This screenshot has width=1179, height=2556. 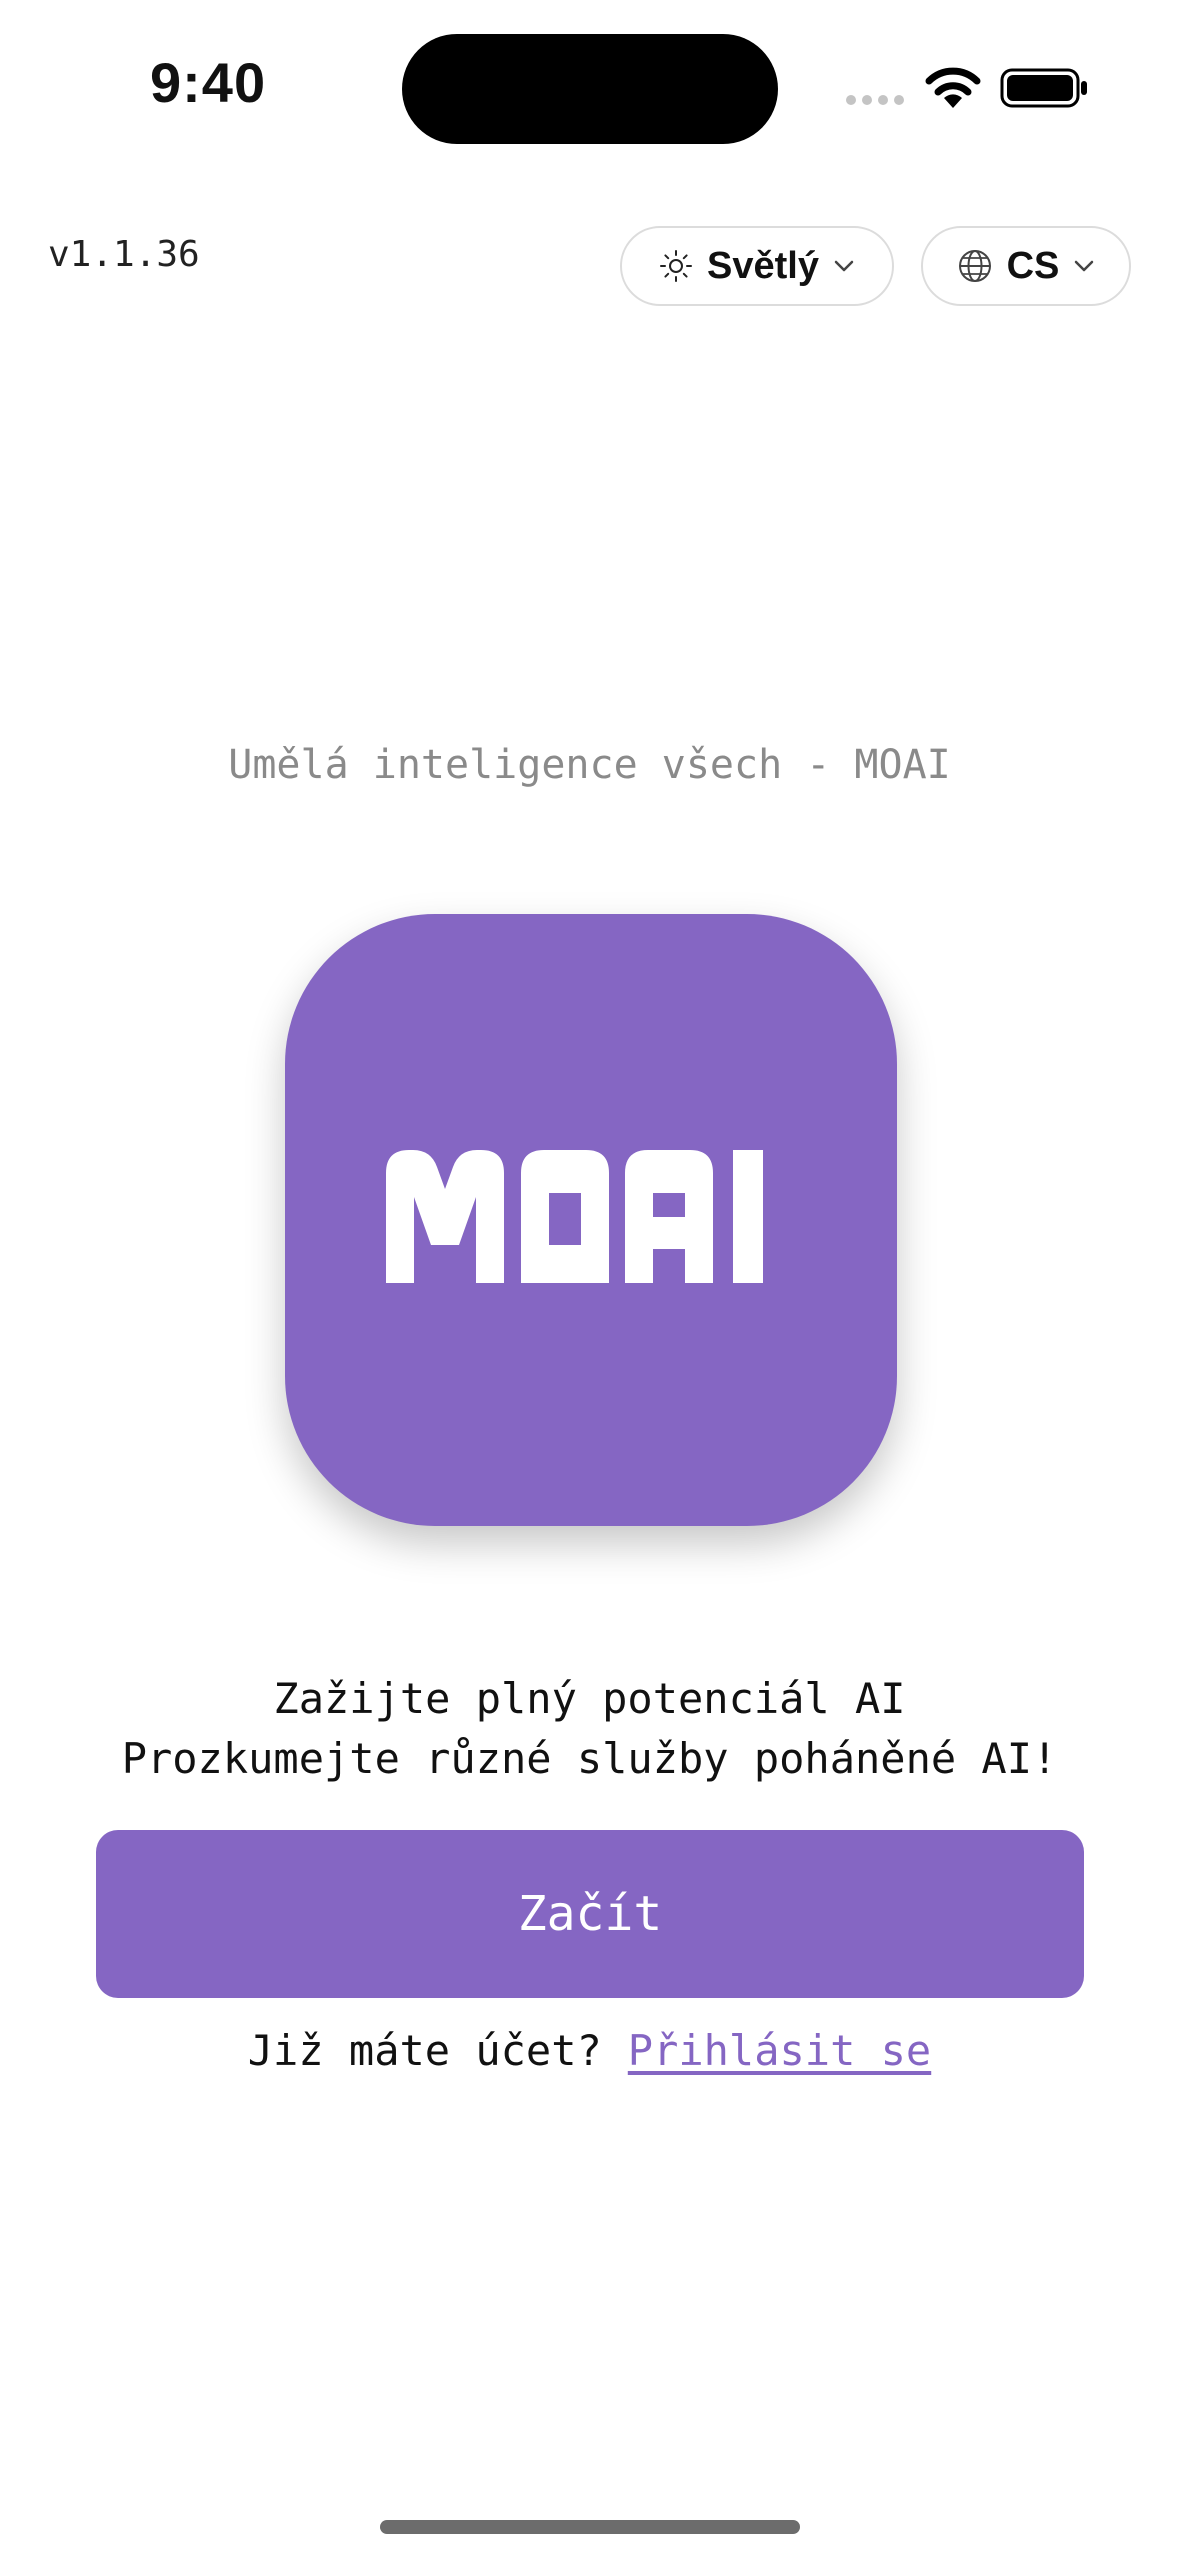 I want to click on login-prompt: Již máte účet?, so click(x=424, y=2050).